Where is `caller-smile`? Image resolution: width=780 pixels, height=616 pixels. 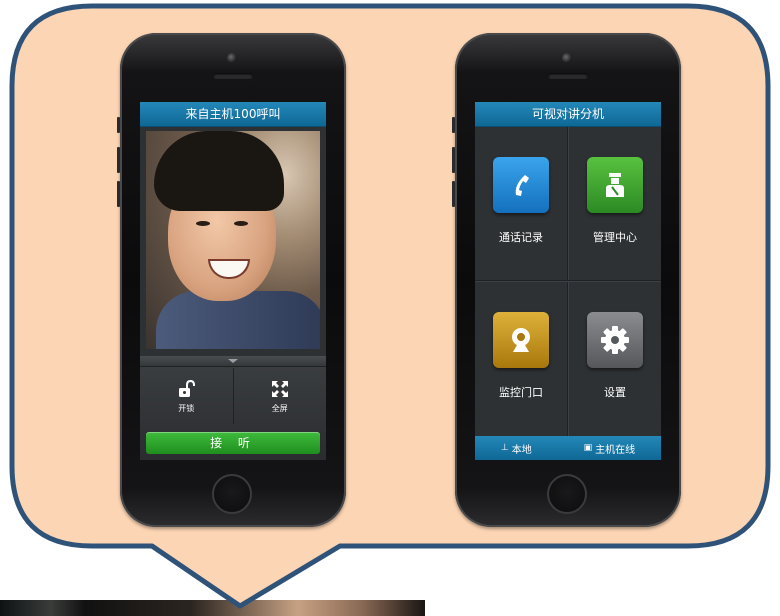
caller-smile is located at coordinates (229, 269).